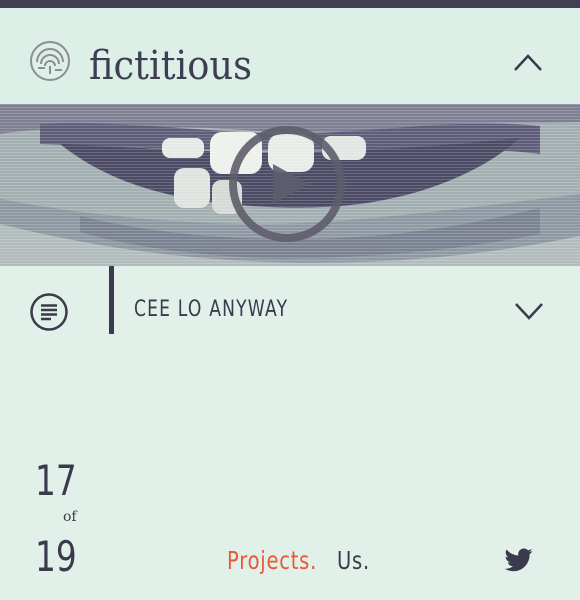  I want to click on fingerprint-circle-logo-icon, so click(50, 61).